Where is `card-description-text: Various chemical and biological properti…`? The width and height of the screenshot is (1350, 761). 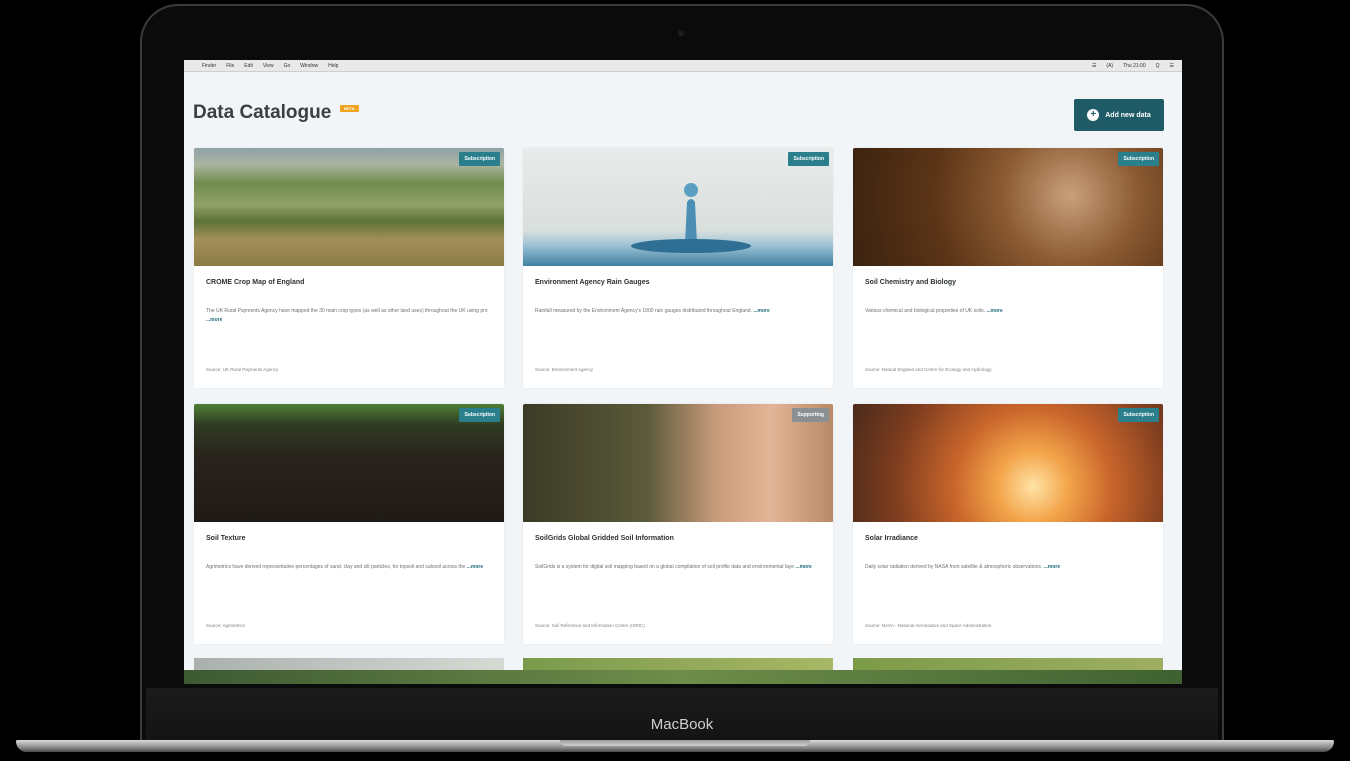
card-description-text: Various chemical and biological properti… is located at coordinates (925, 311).